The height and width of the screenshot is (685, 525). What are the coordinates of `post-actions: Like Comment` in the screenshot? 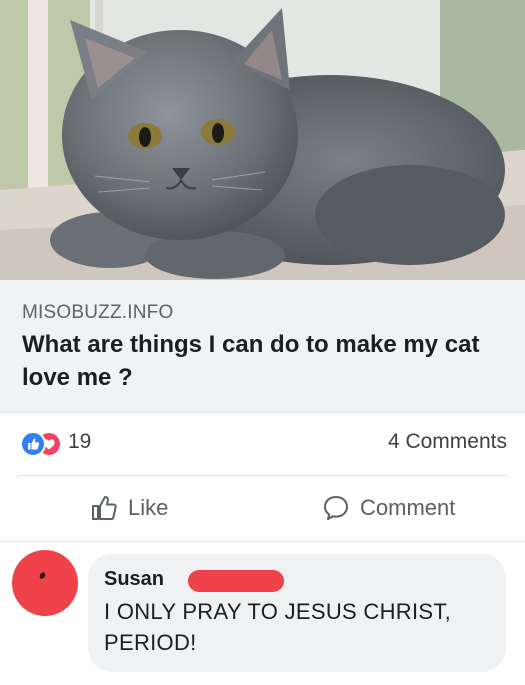 It's located at (262, 508).